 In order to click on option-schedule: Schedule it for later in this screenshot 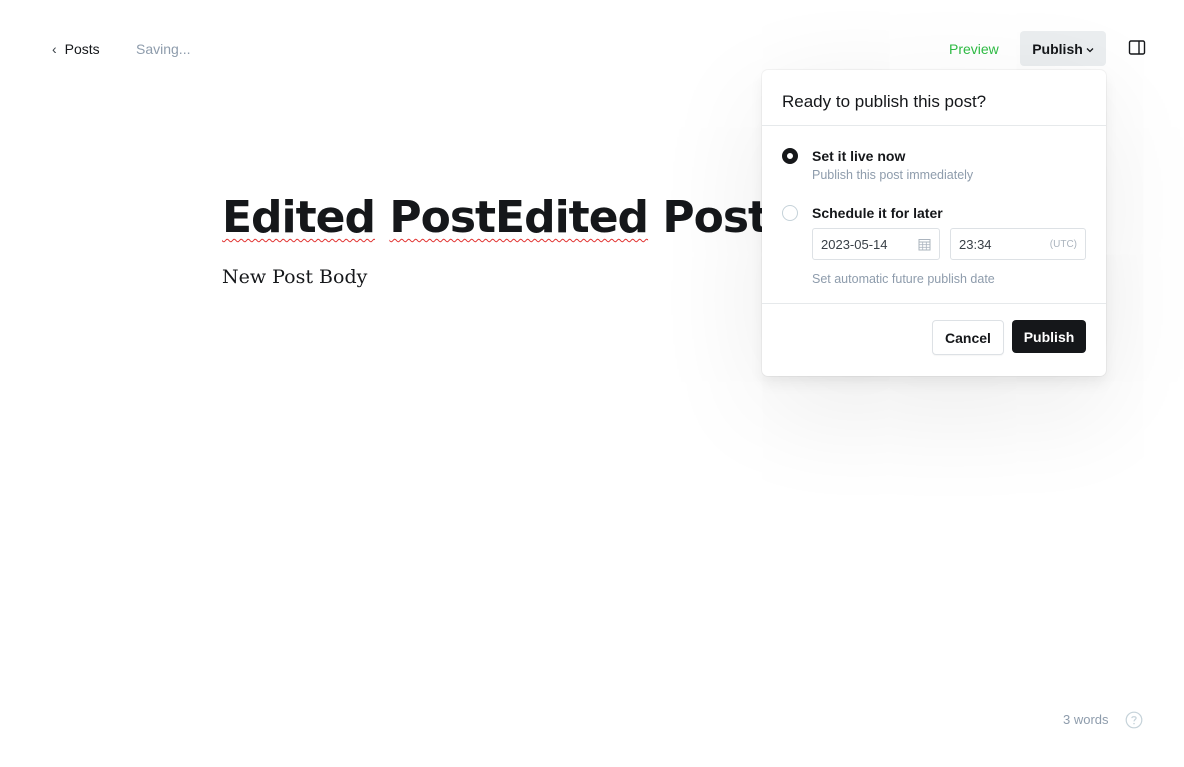, I will do `click(932, 215)`.